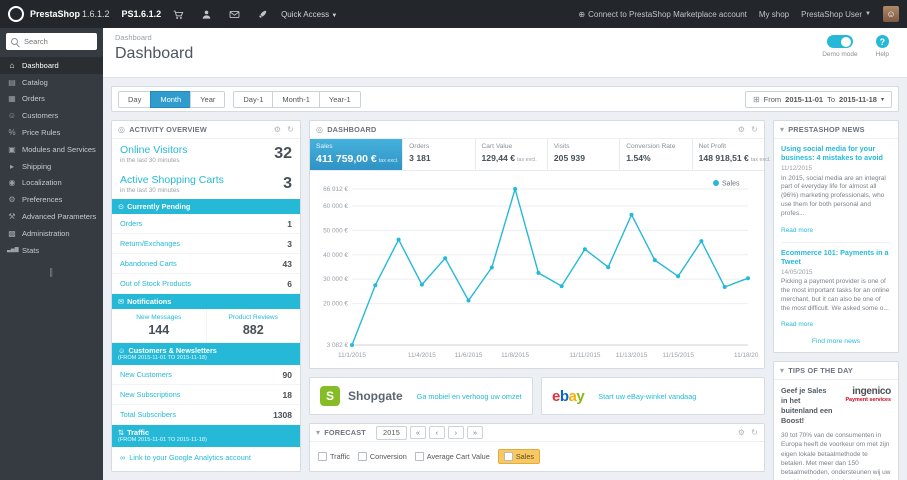 The height and width of the screenshot is (480, 907). I want to click on new-messages-link: New Messages, so click(159, 317).